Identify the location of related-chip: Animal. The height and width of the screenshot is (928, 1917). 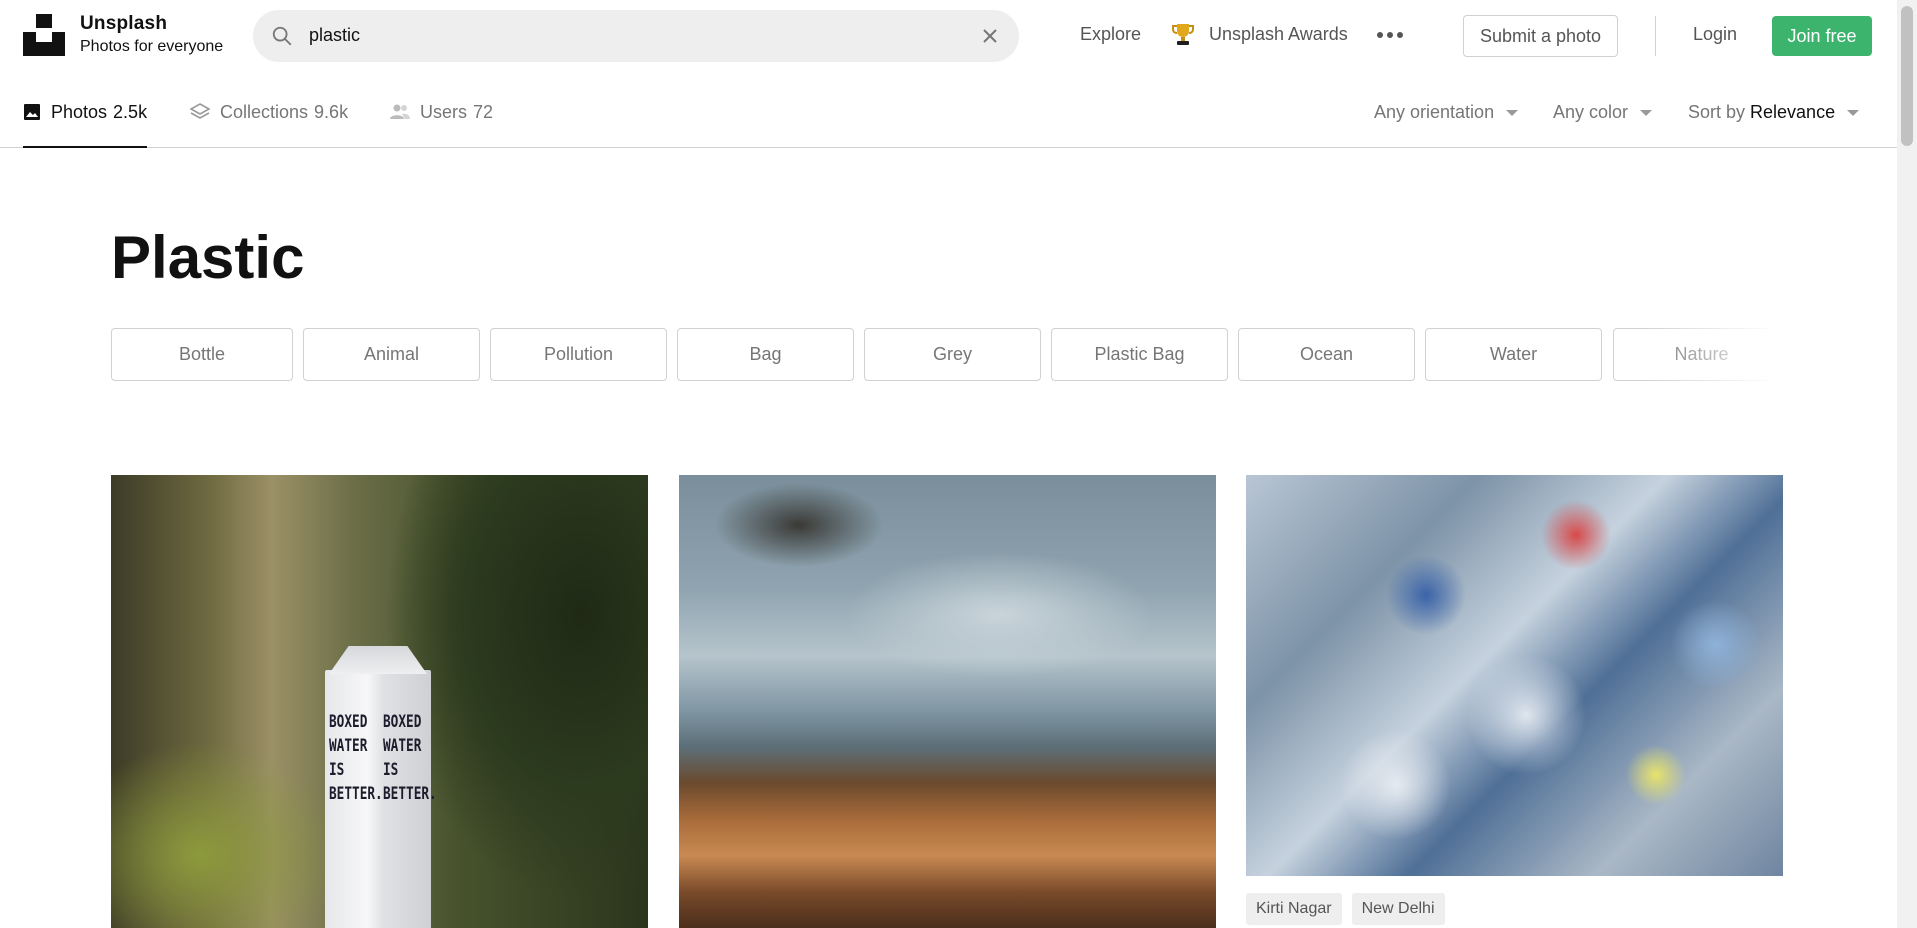
(391, 354).